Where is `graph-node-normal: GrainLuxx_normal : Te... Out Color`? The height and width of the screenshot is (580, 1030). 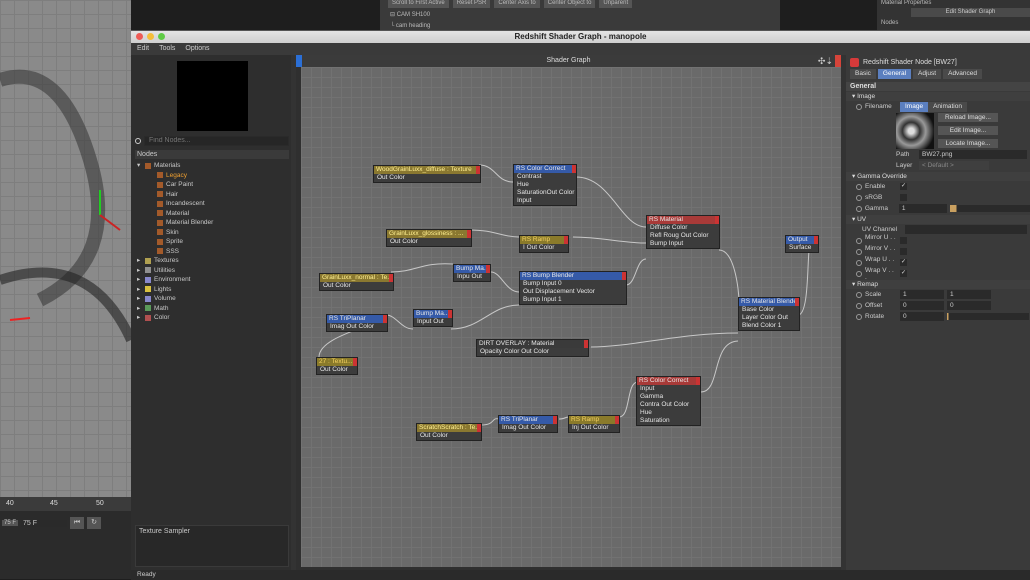
graph-node-normal: GrainLuxx_normal : Te... Out Color is located at coordinates (356, 282).